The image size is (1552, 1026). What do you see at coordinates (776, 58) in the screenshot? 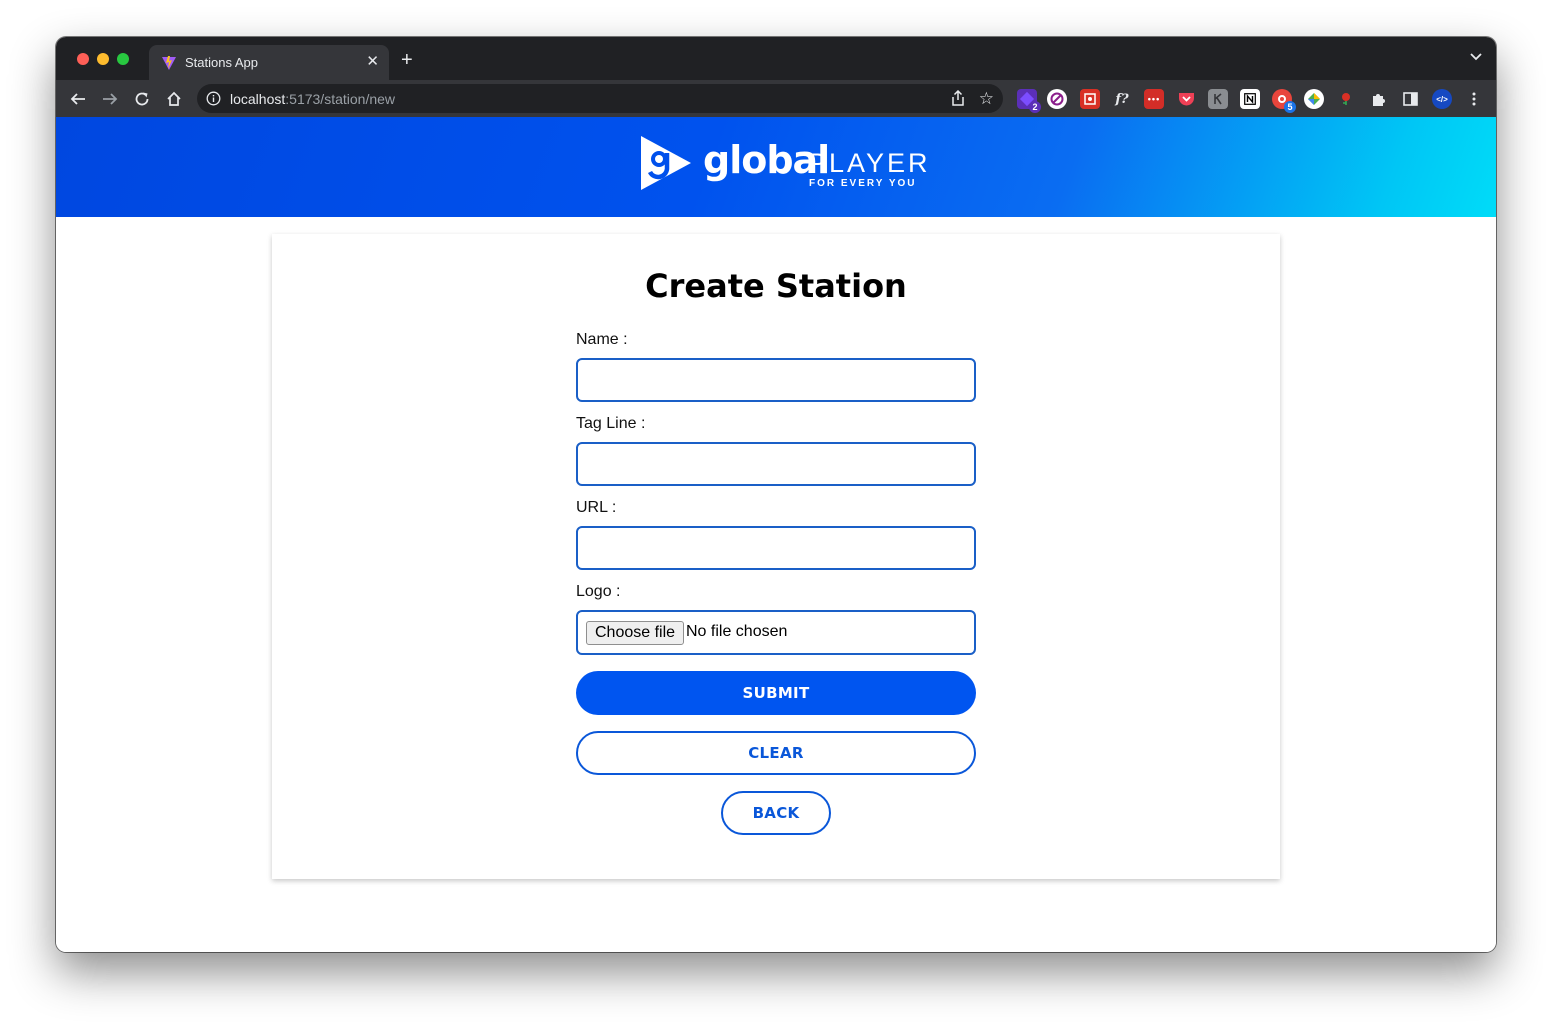
I see `tab-strip: Stations App ✕ +` at bounding box center [776, 58].